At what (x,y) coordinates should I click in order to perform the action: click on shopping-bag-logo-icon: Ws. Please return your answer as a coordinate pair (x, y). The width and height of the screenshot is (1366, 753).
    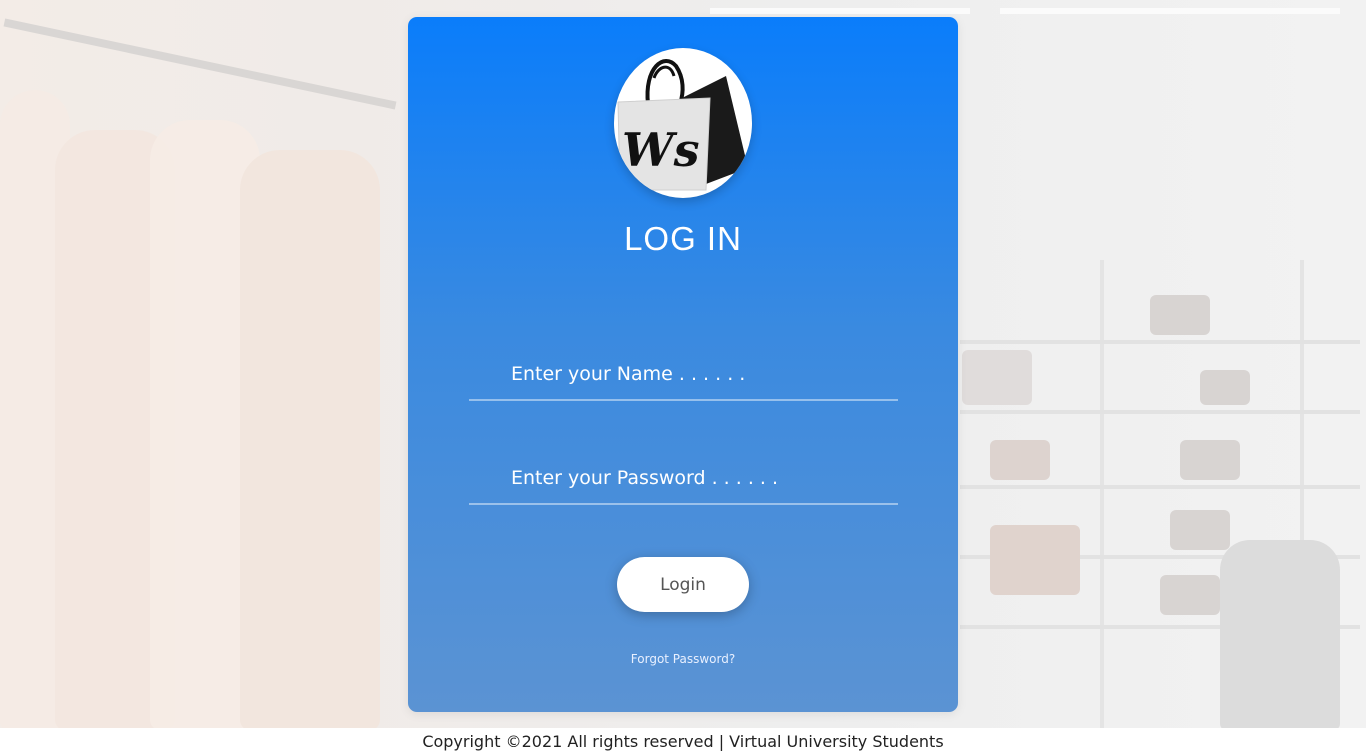
    Looking at the image, I should click on (683, 123).